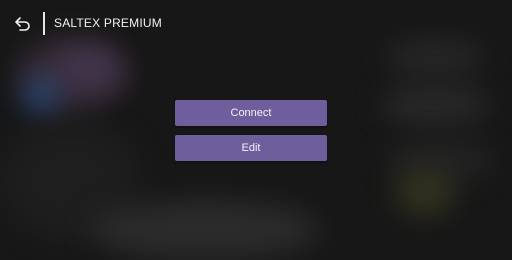 The image size is (512, 260). Describe the element at coordinates (251, 113) in the screenshot. I see `connect-button: Connect` at that location.